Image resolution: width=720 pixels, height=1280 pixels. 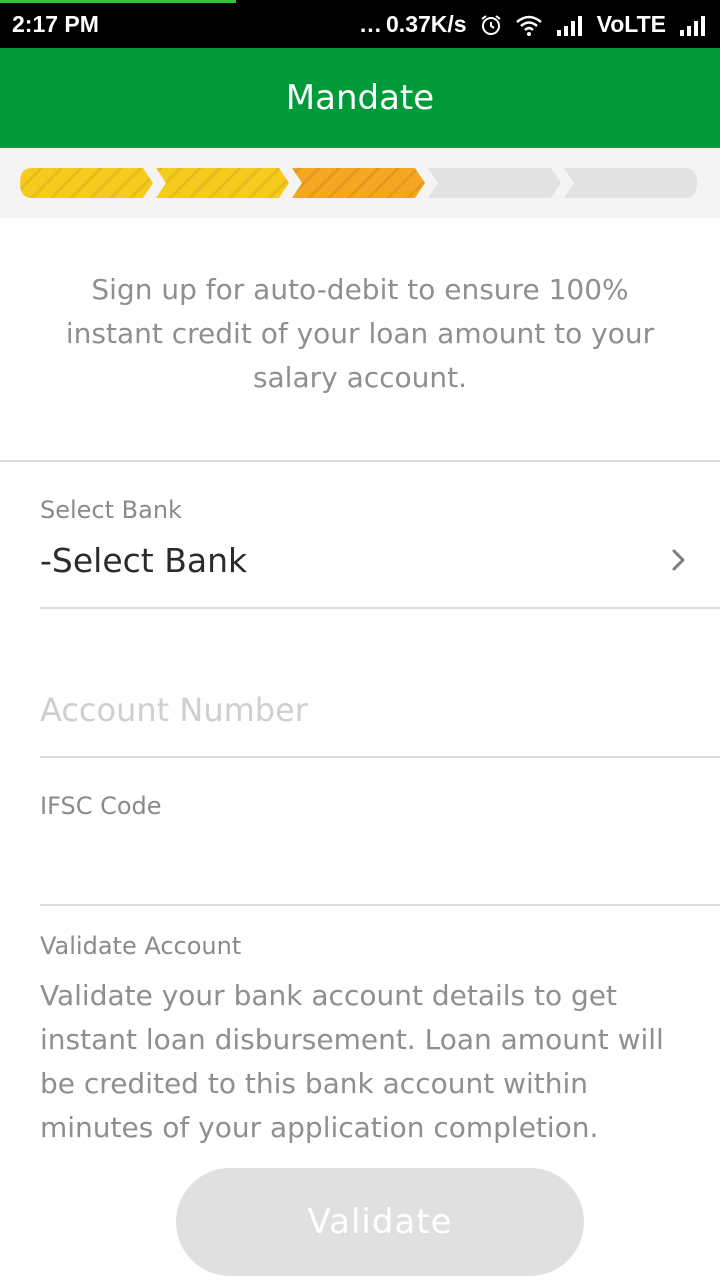 What do you see at coordinates (111, 510) in the screenshot?
I see `select-bank-label: Select Bank` at bounding box center [111, 510].